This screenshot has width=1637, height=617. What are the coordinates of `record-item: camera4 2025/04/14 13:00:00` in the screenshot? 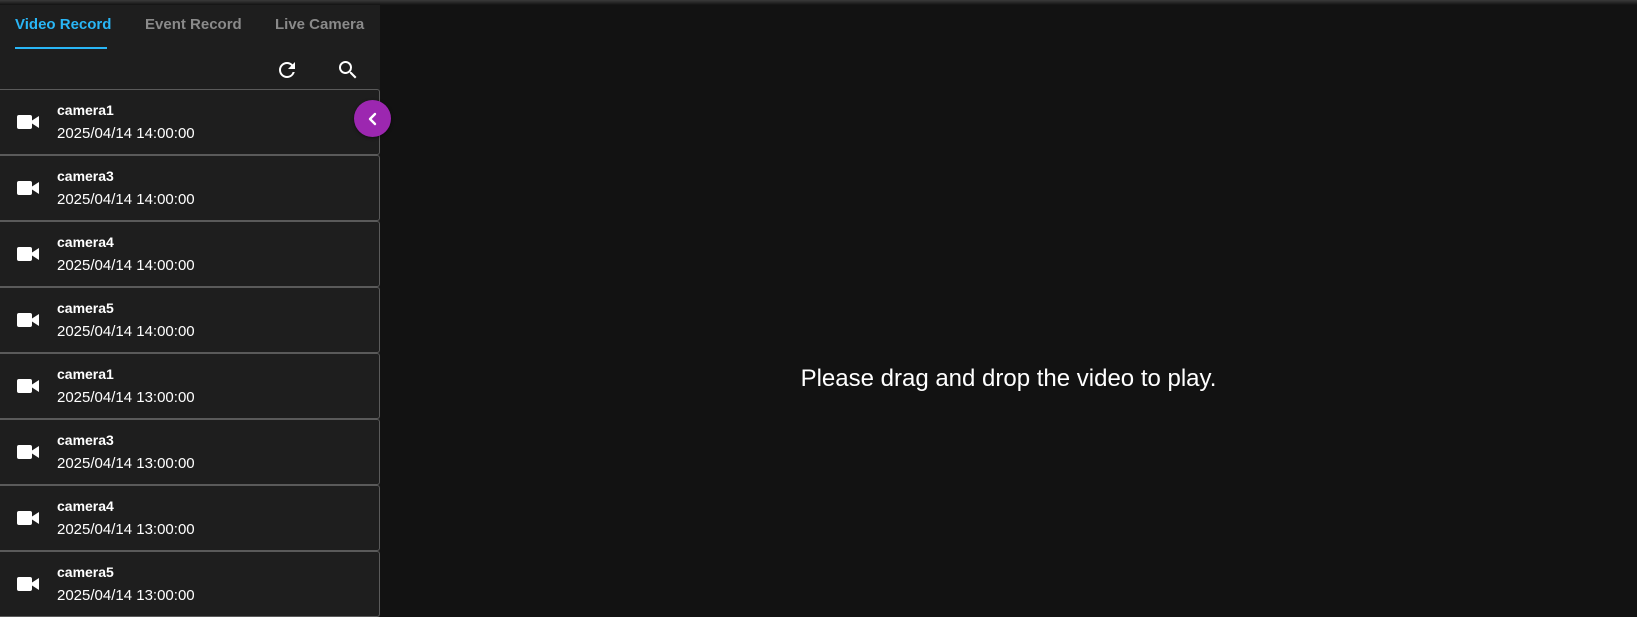 It's located at (190, 518).